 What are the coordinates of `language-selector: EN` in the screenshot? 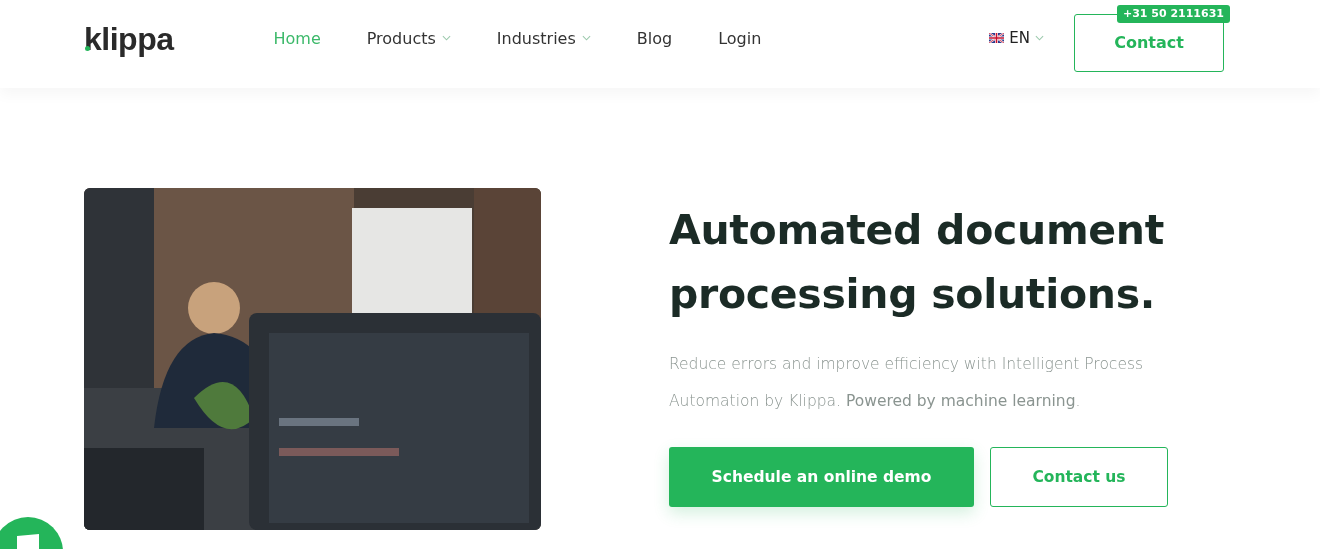 It's located at (1016, 38).